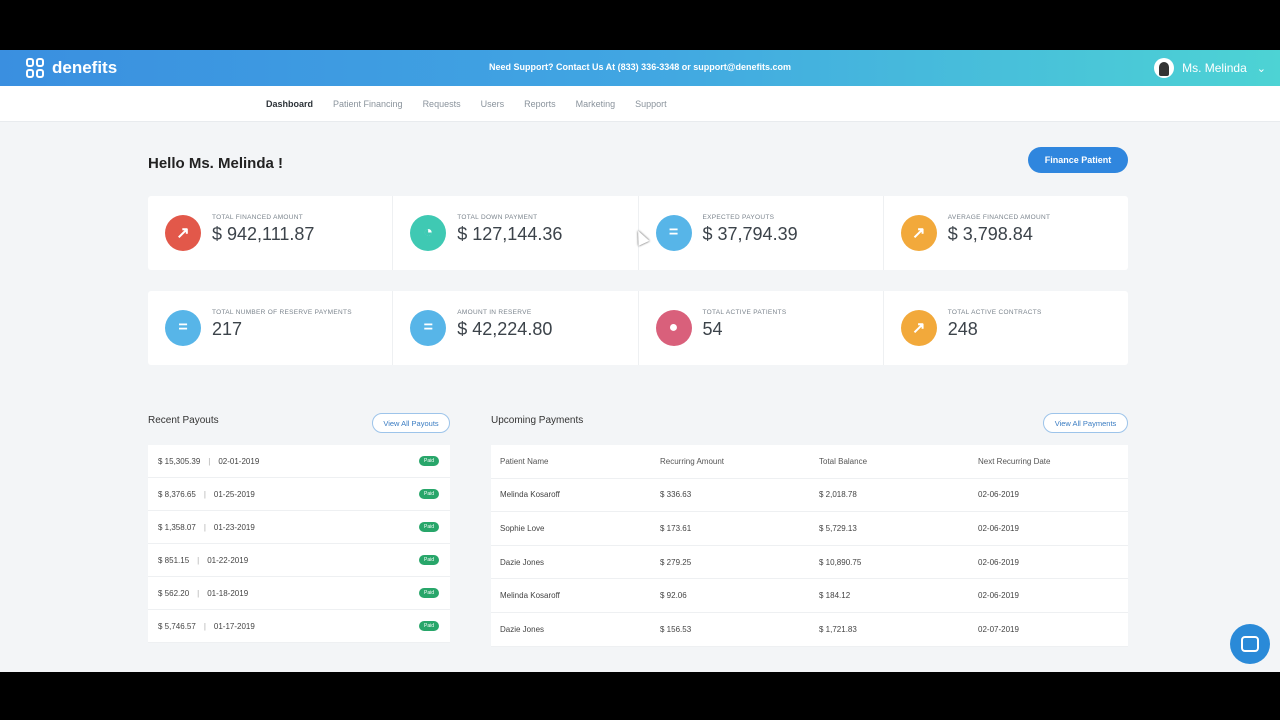 This screenshot has height=720, width=1280. What do you see at coordinates (838, 528) in the screenshot?
I see `total-balance: $ 5,729.13` at bounding box center [838, 528].